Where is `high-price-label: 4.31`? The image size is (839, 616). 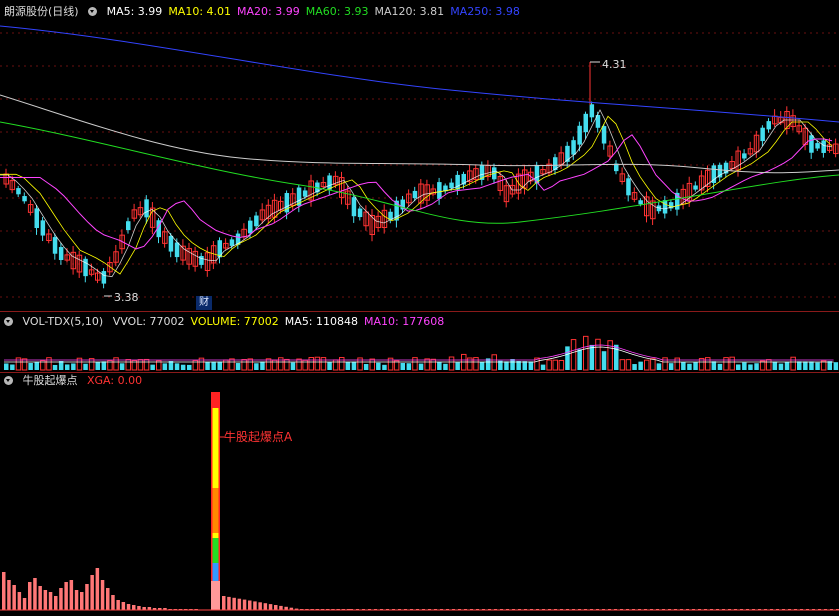
high-price-label: 4.31 is located at coordinates (614, 64).